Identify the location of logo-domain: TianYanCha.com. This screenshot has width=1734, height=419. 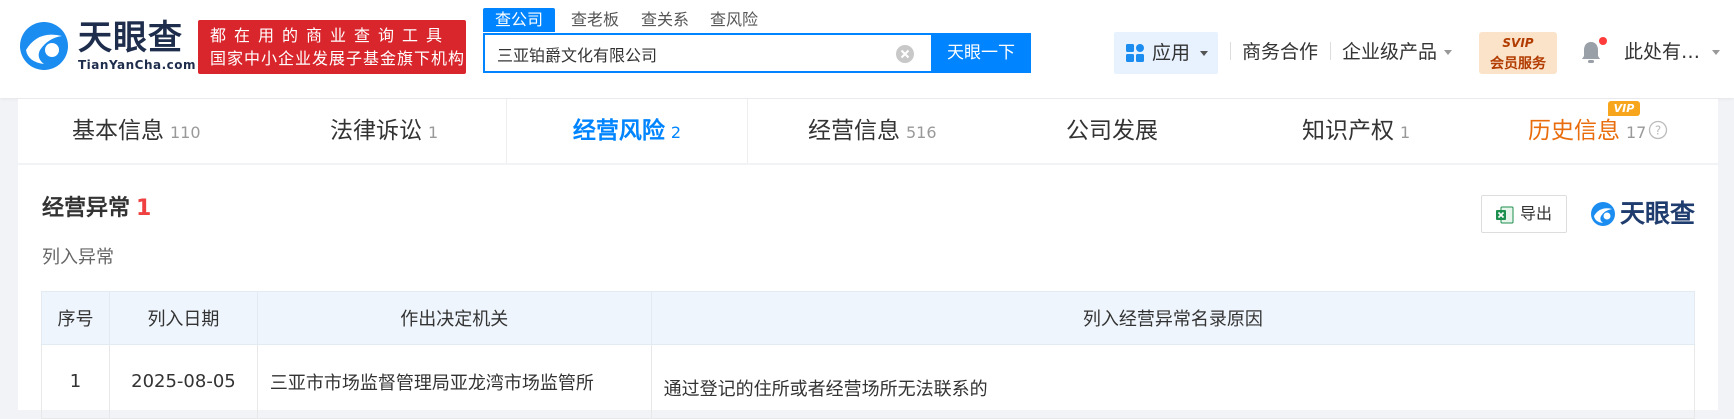
(137, 65).